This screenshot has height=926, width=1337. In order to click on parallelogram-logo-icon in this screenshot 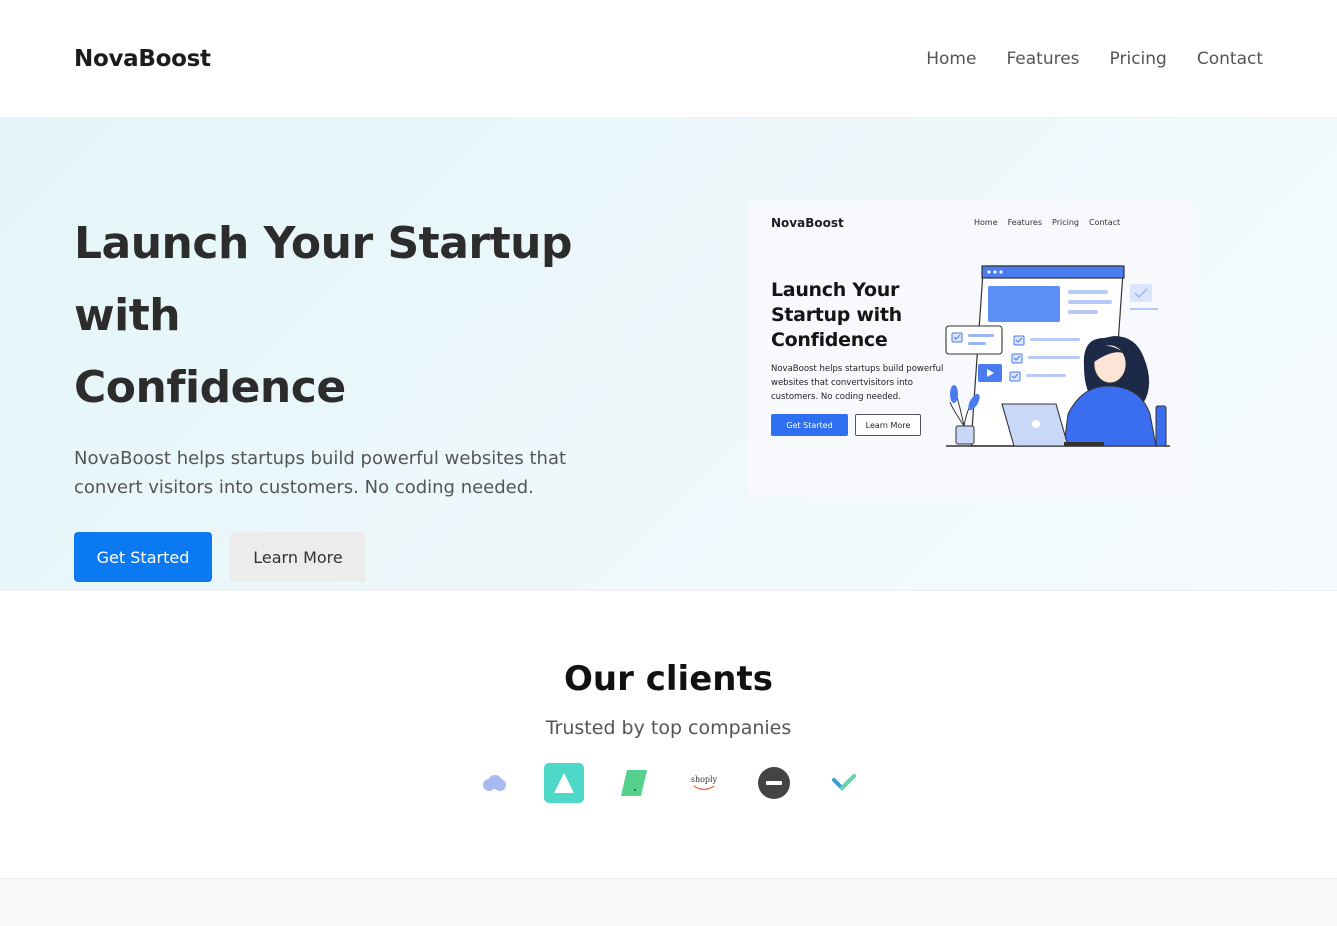, I will do `click(634, 783)`.